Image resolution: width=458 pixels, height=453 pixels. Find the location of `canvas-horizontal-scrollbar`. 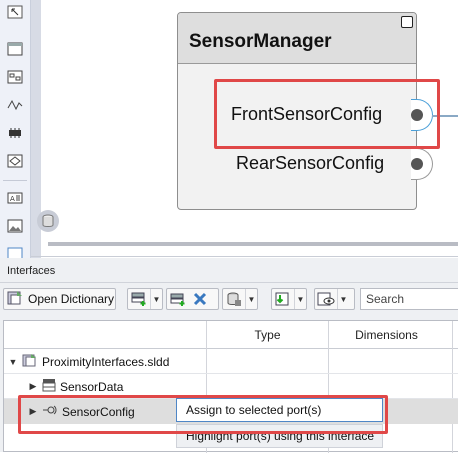

canvas-horizontal-scrollbar is located at coordinates (253, 244).